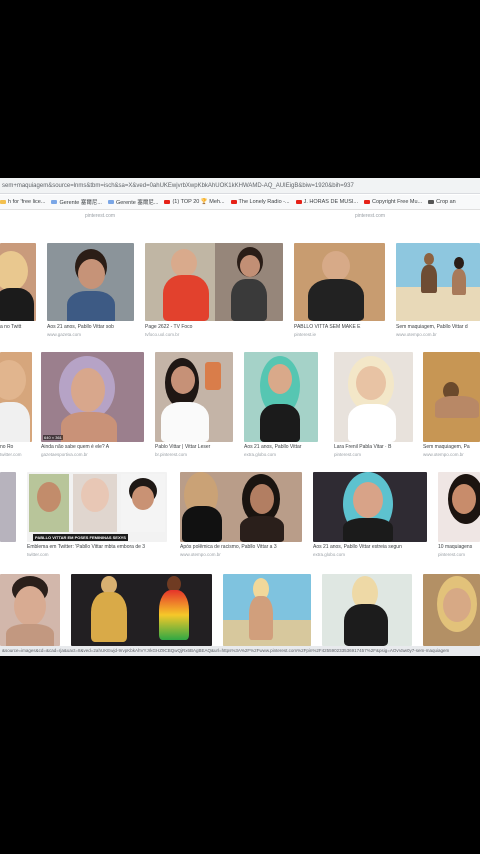 The height and width of the screenshot is (854, 480). I want to click on result-caption: Pablo Vittar | Vittar Leser, so click(194, 447).